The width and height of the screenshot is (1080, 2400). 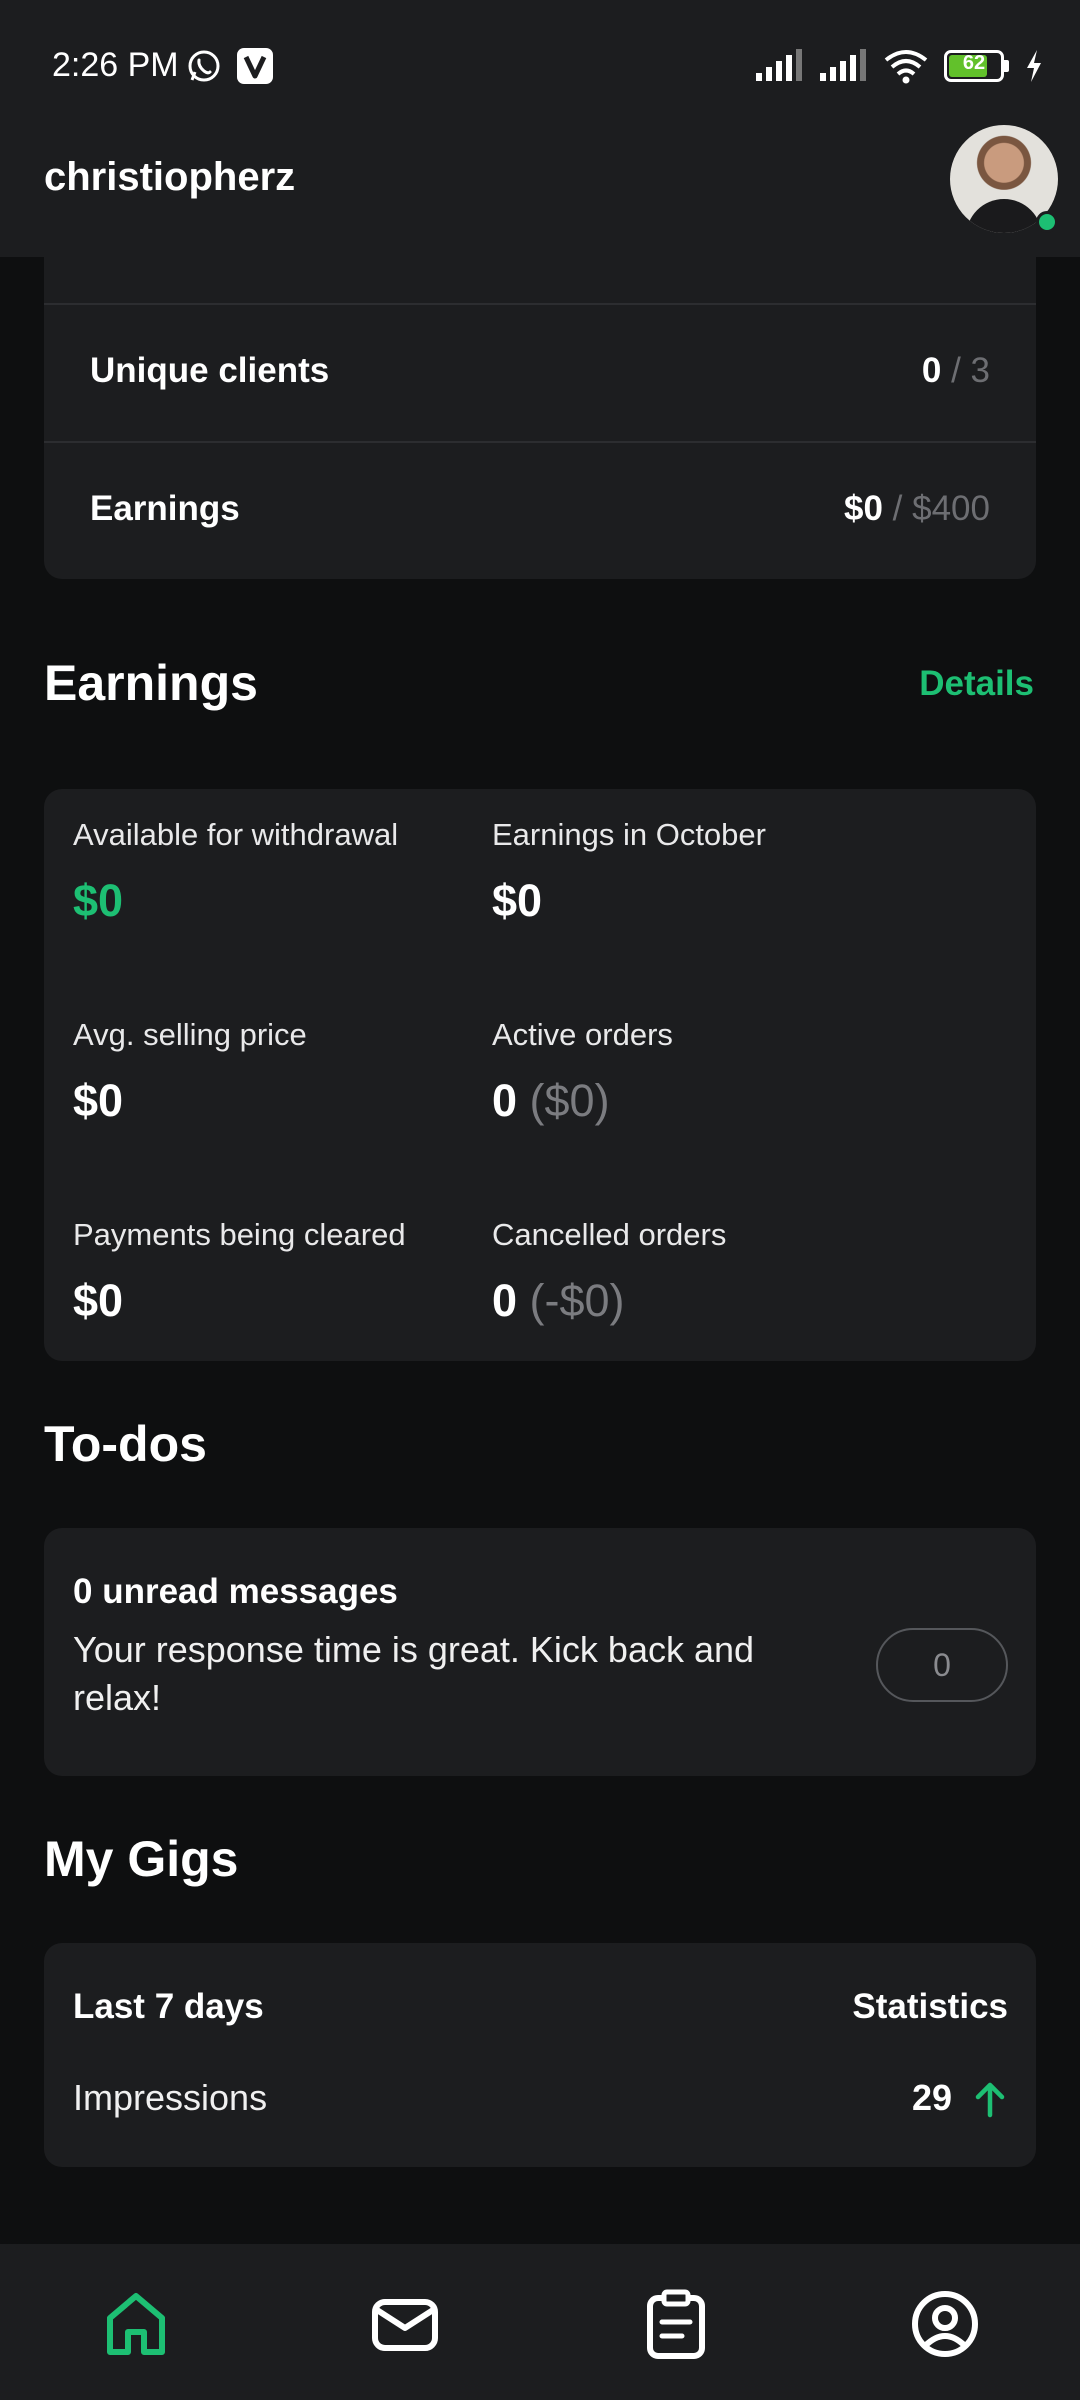 I want to click on nav-inbox, so click(x=405, y=2324).